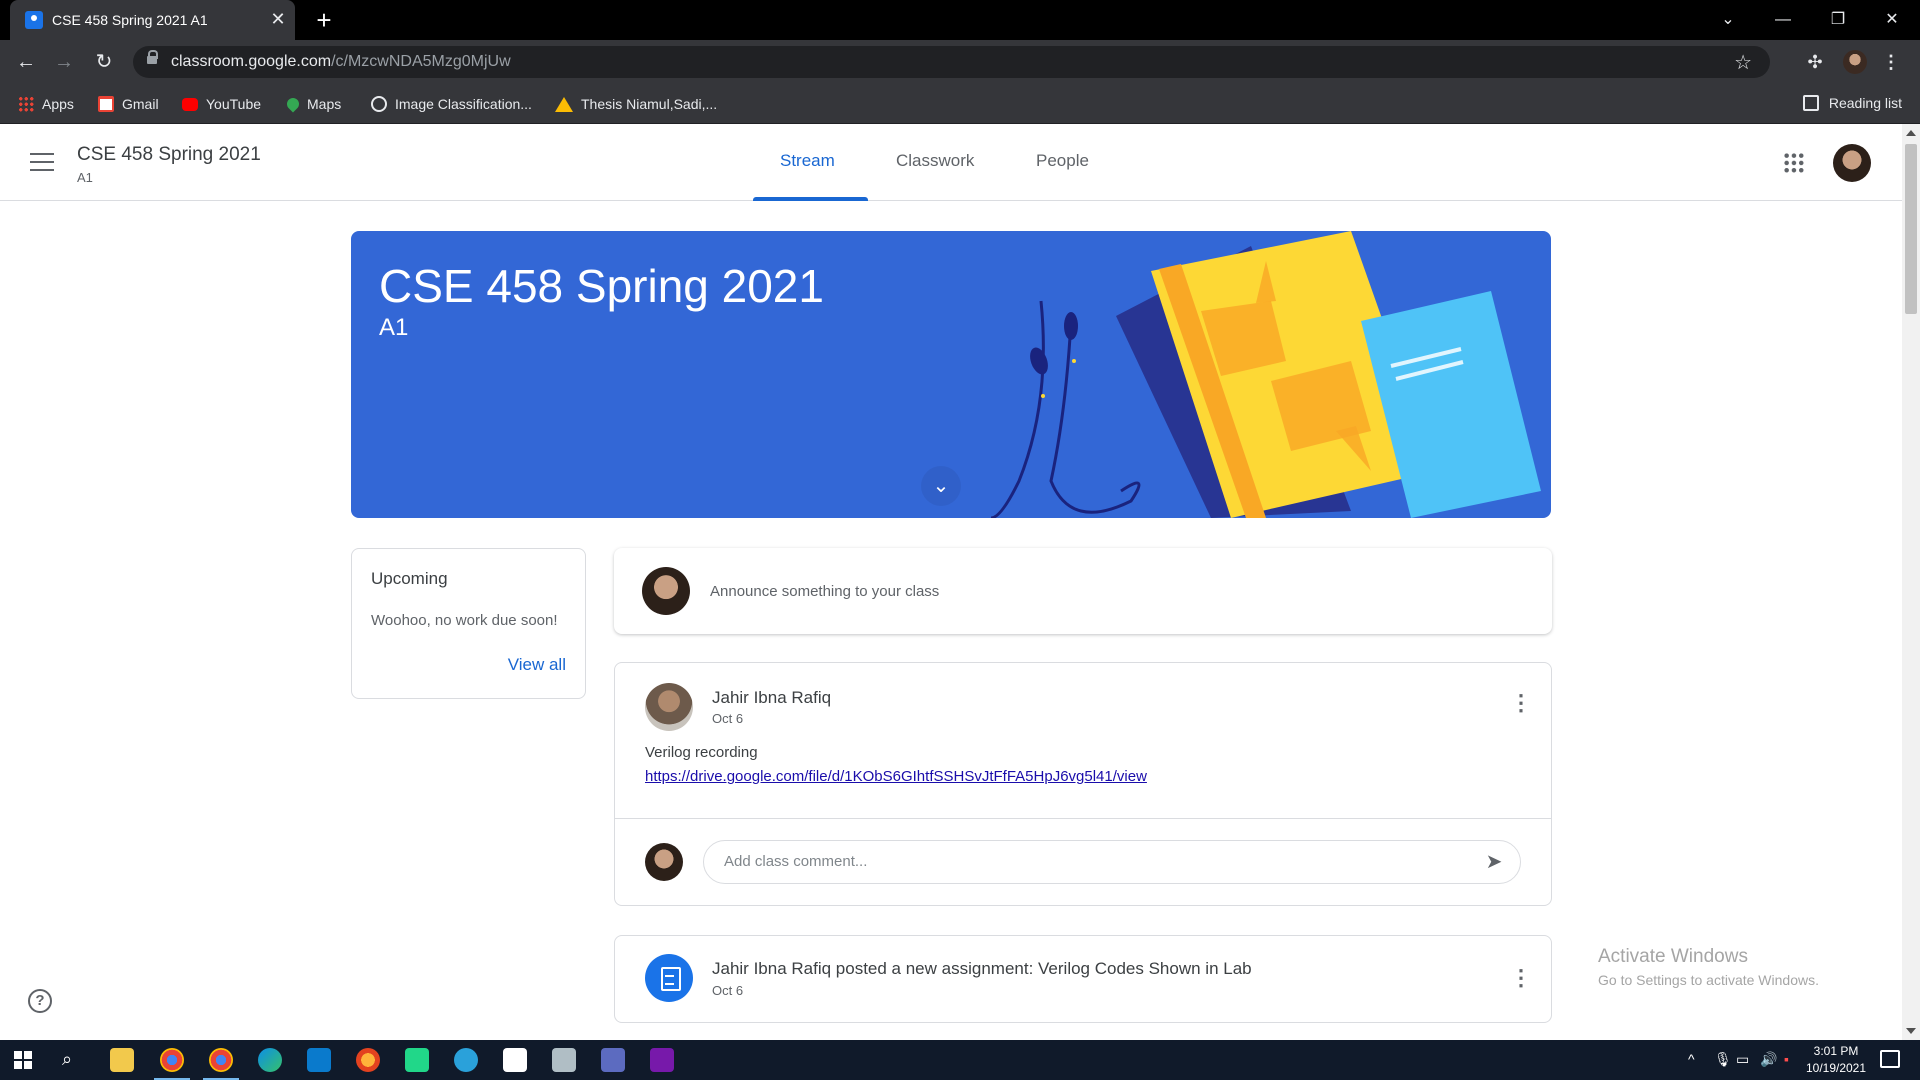  What do you see at coordinates (23, 1060) in the screenshot?
I see `windows-start-icon` at bounding box center [23, 1060].